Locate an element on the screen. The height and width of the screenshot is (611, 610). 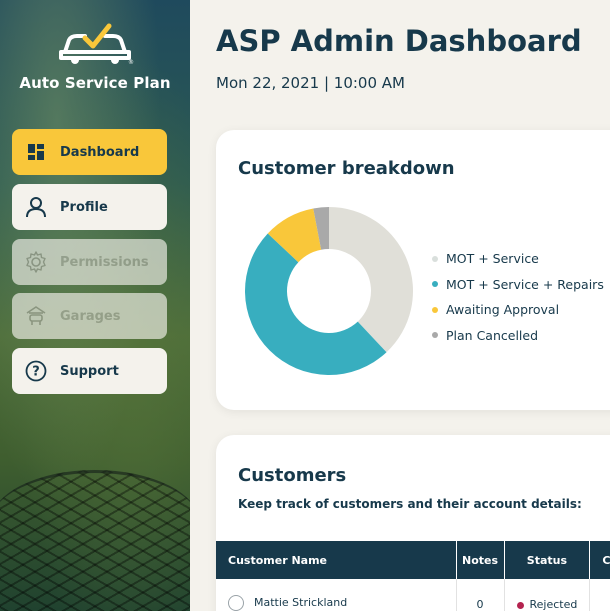
sidebar-item-support: ? Support is located at coordinates (89, 371).